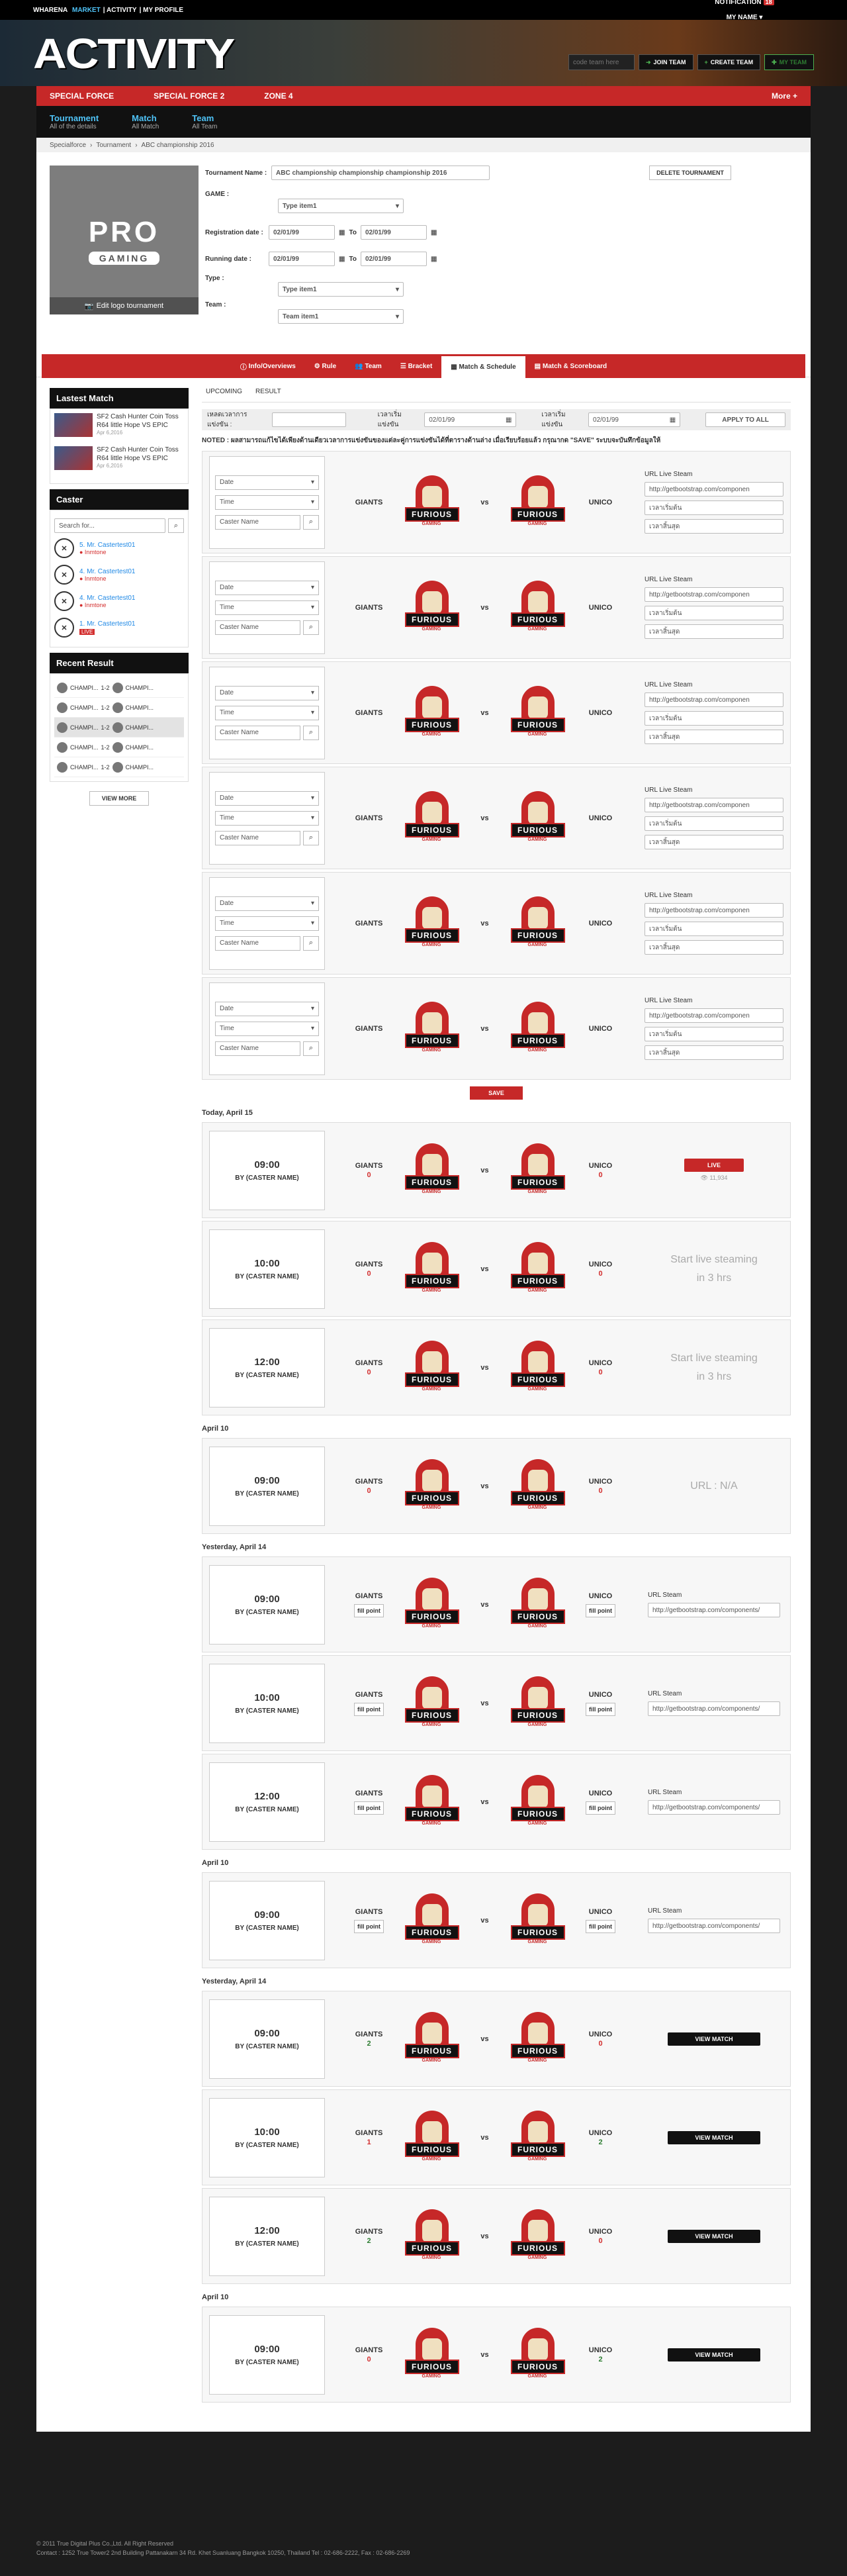  What do you see at coordinates (268, 391) in the screenshot?
I see `tab-result: RESULT` at bounding box center [268, 391].